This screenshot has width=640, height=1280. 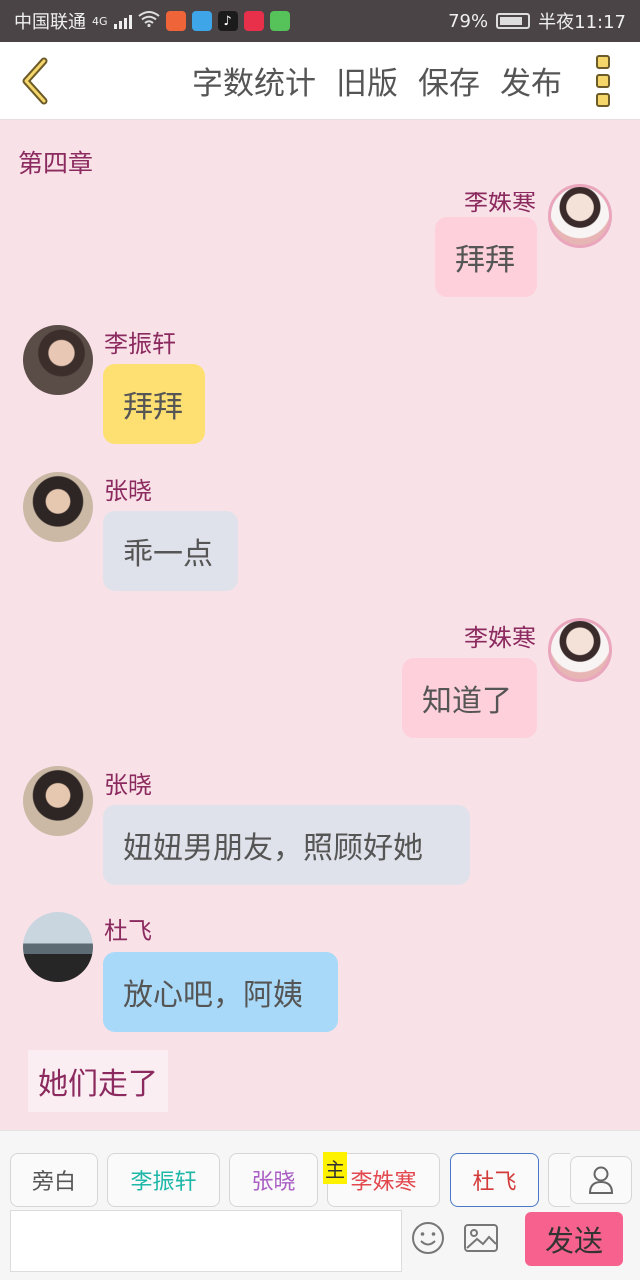 I want to click on character-chip-zhang-xiao: 张晓, so click(x=273, y=1180).